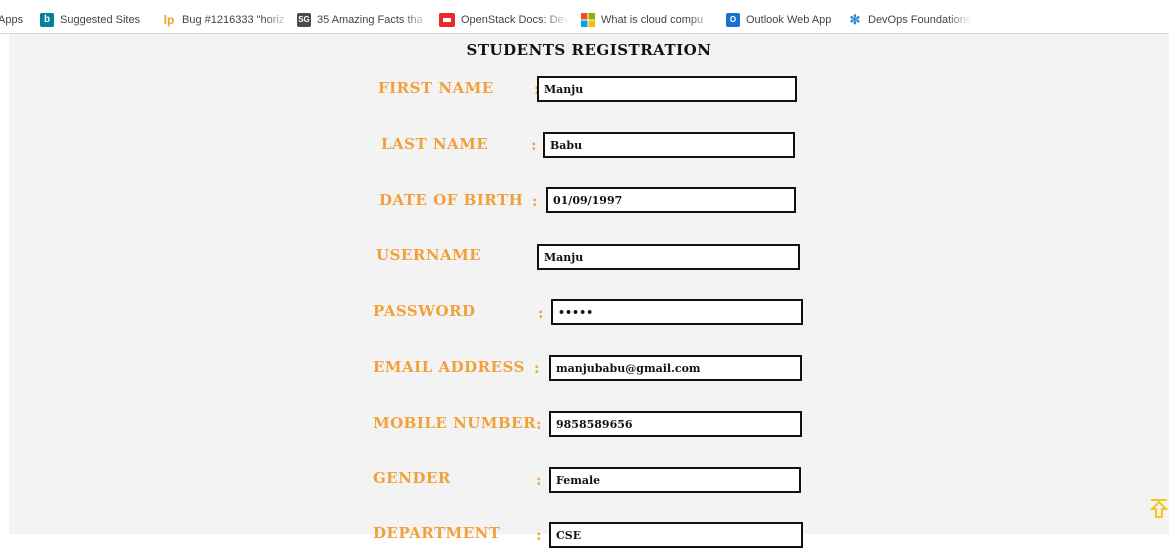 Image resolution: width=1169 pixels, height=548 pixels. I want to click on bookmark-apps: Apps, so click(11, 20).